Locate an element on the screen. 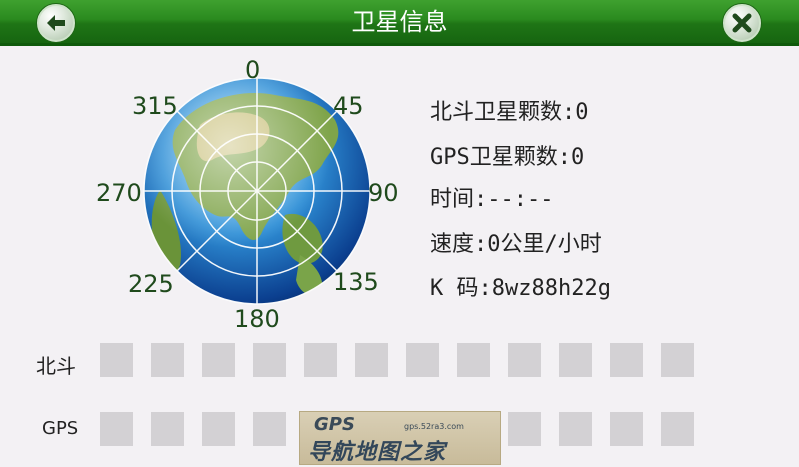  watermark-gps: GPS is located at coordinates (334, 424).